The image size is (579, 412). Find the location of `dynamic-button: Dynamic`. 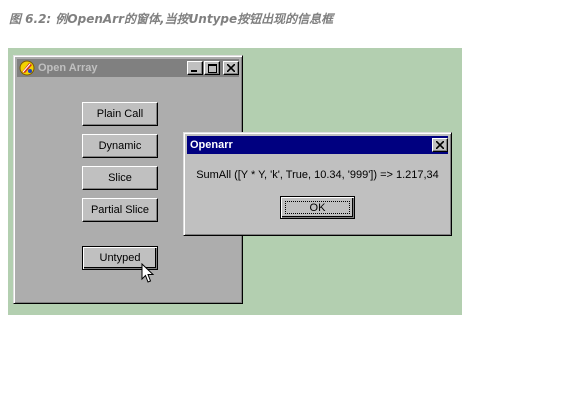

dynamic-button: Dynamic is located at coordinates (120, 146).